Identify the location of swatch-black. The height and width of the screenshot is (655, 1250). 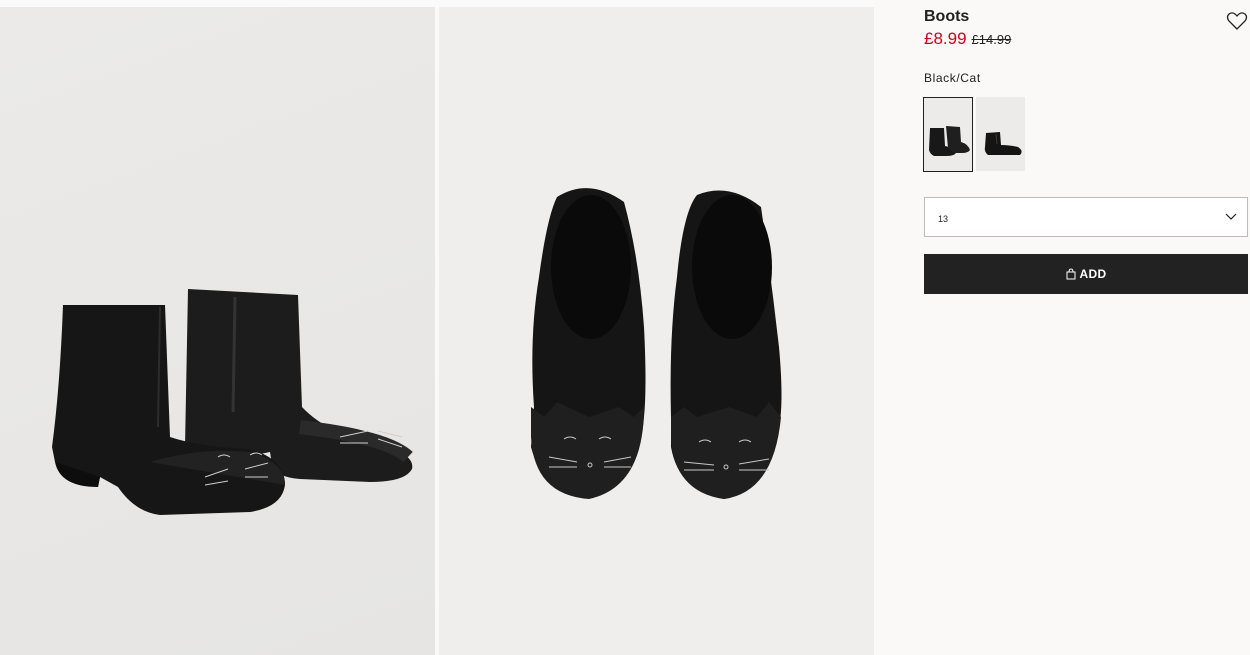
(1000, 134).